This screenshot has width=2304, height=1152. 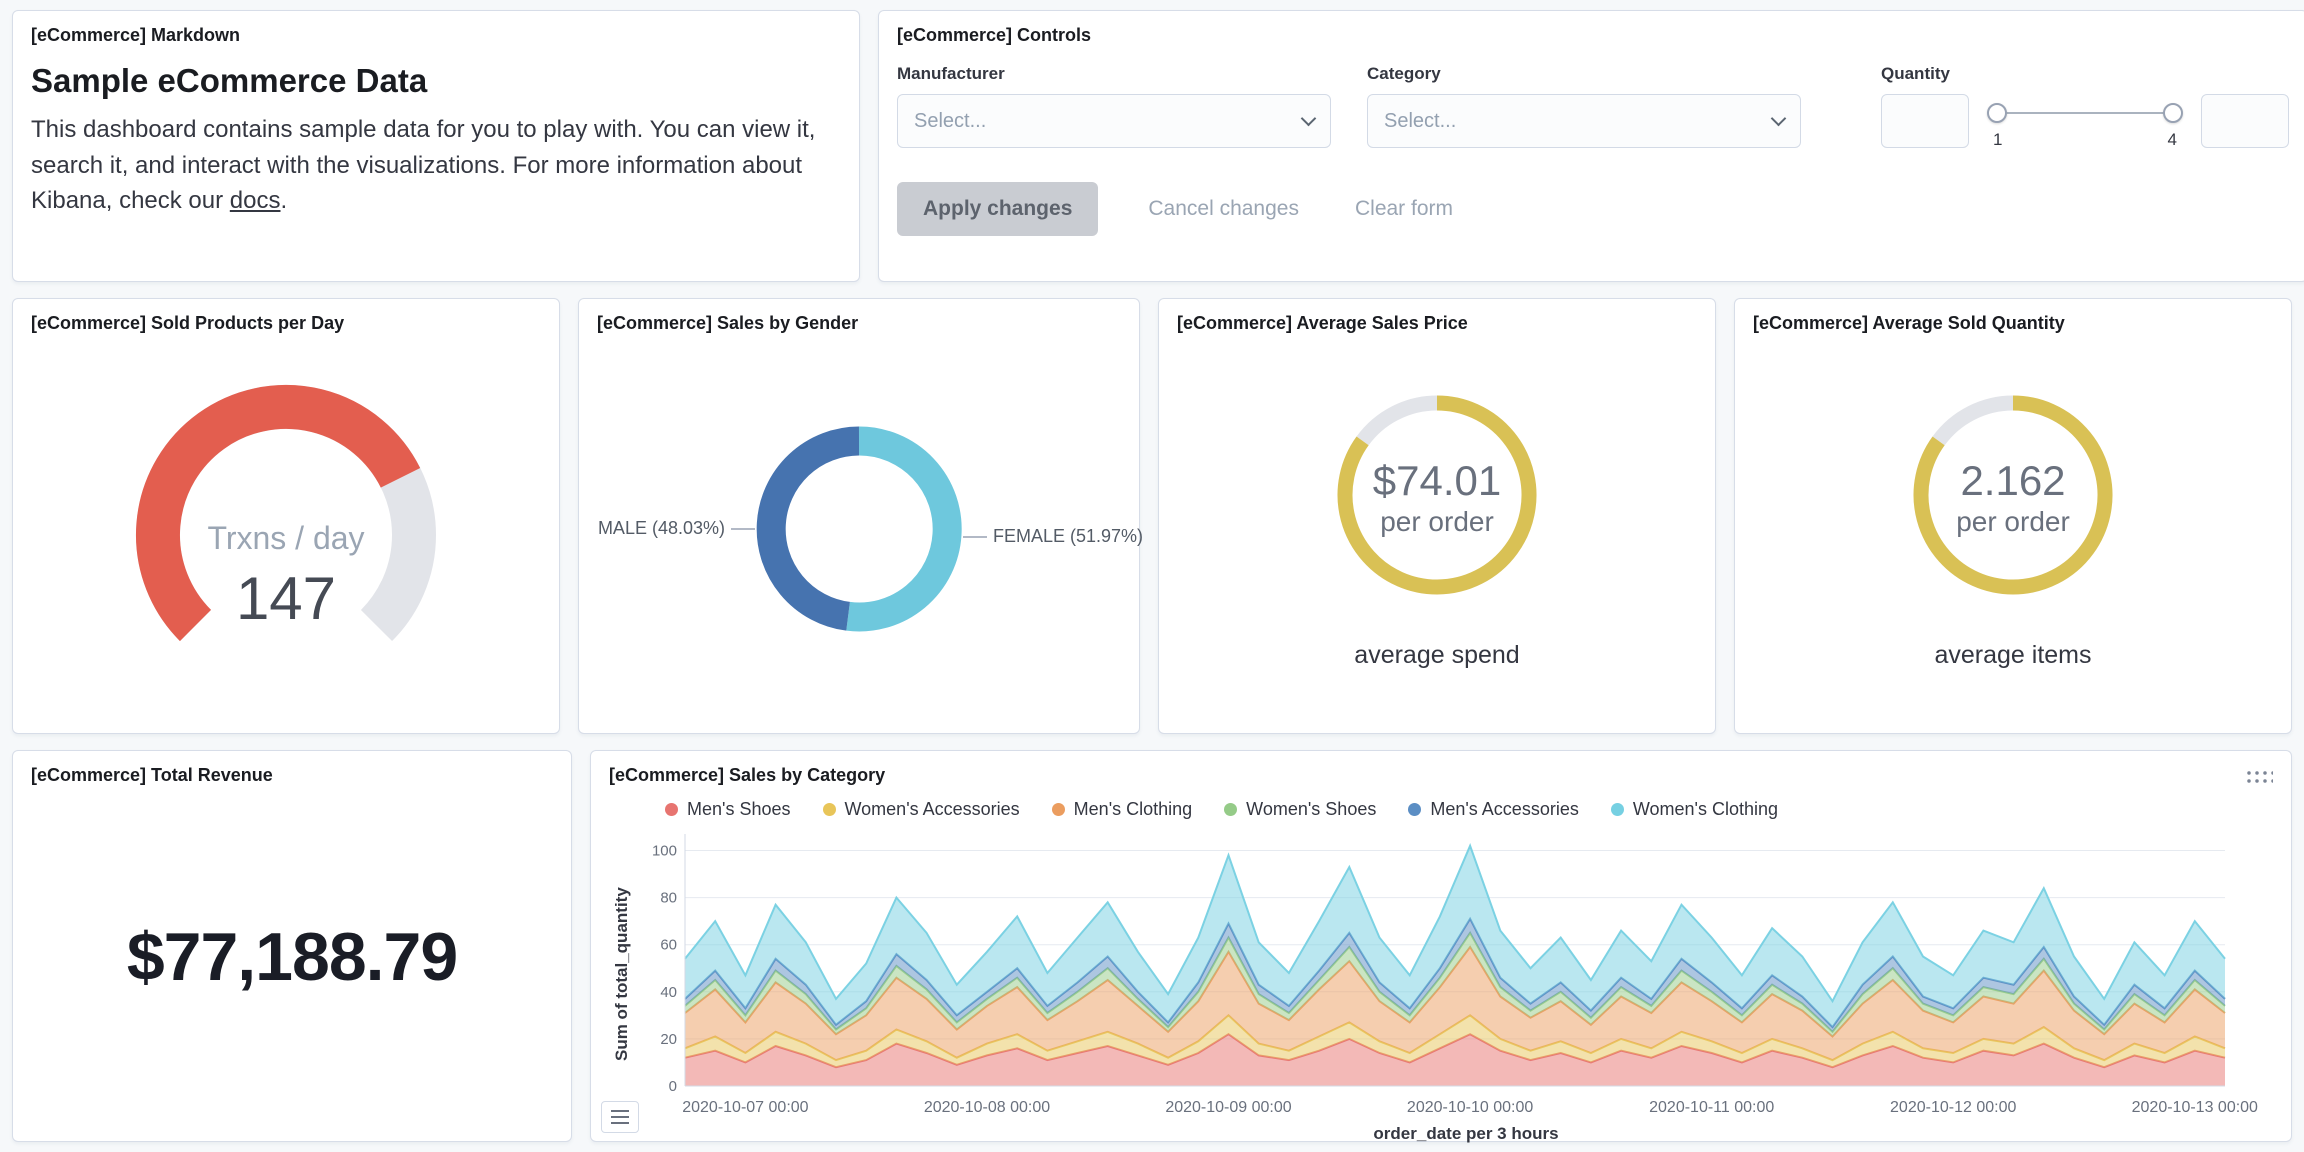 What do you see at coordinates (1311, 809) in the screenshot?
I see `legend-label: Women's Shoes` at bounding box center [1311, 809].